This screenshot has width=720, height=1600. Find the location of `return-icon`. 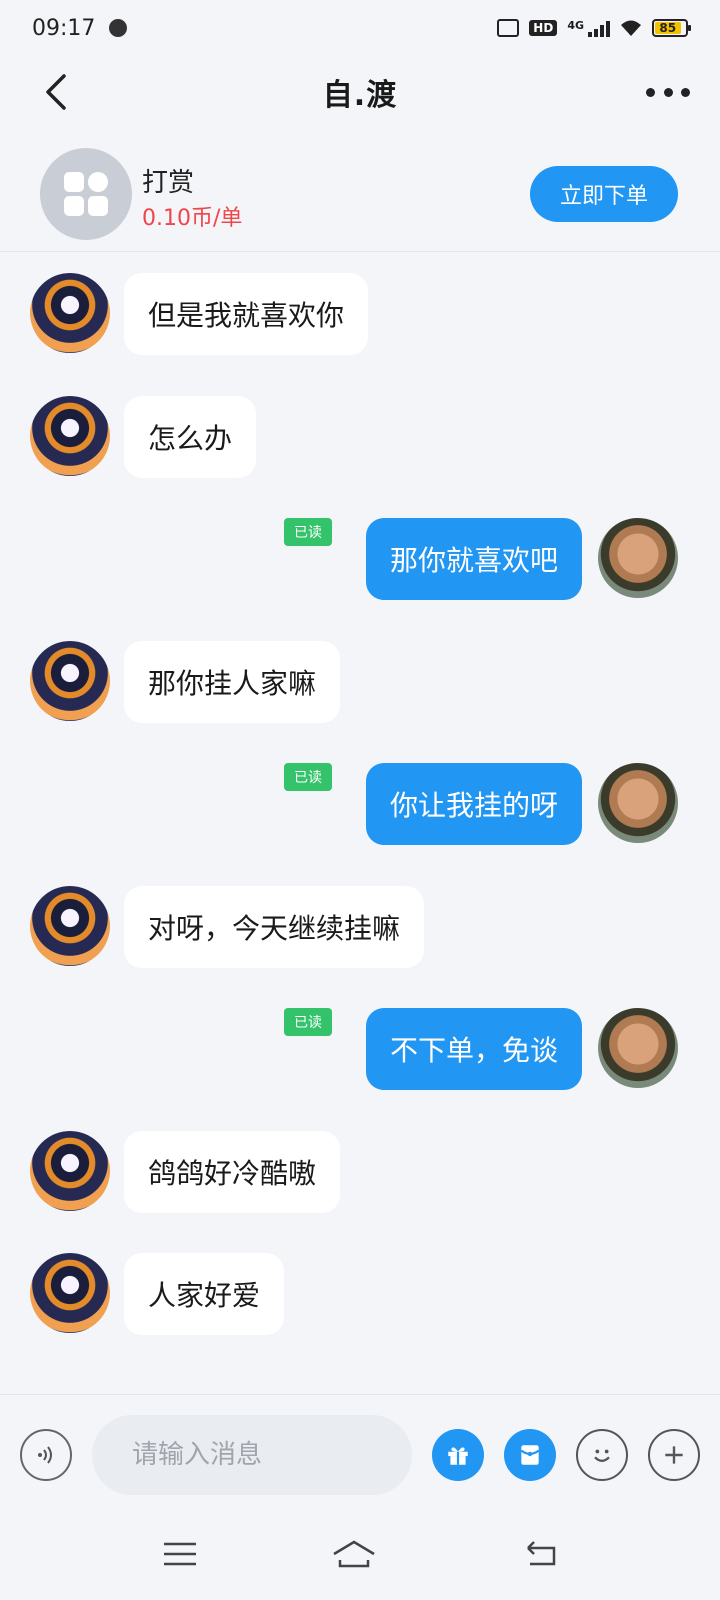

return-icon is located at coordinates (540, 1554).